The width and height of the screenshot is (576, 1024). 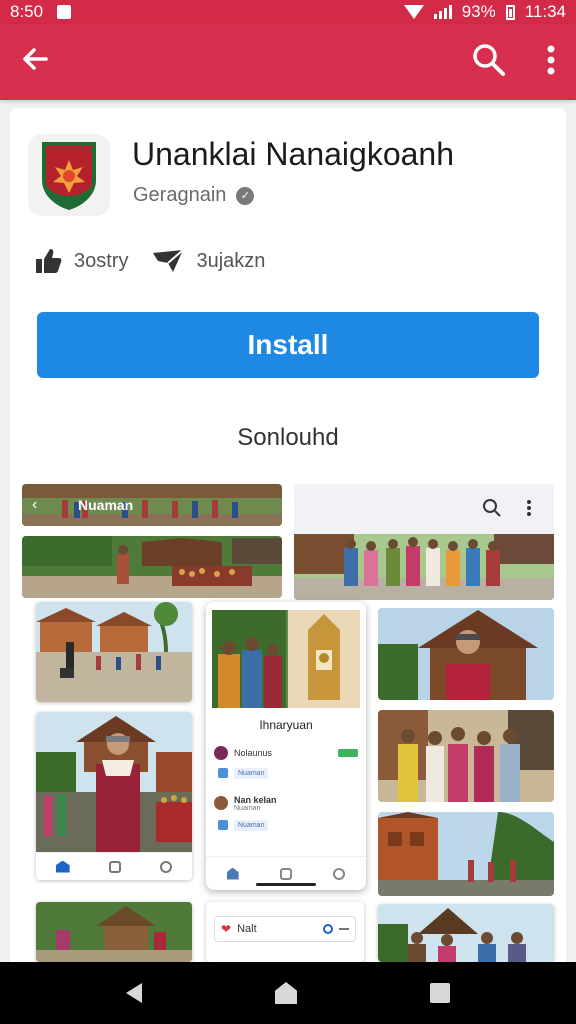 What do you see at coordinates (251, 825) in the screenshot?
I see `phone-row2-chip: Nuaman` at bounding box center [251, 825].